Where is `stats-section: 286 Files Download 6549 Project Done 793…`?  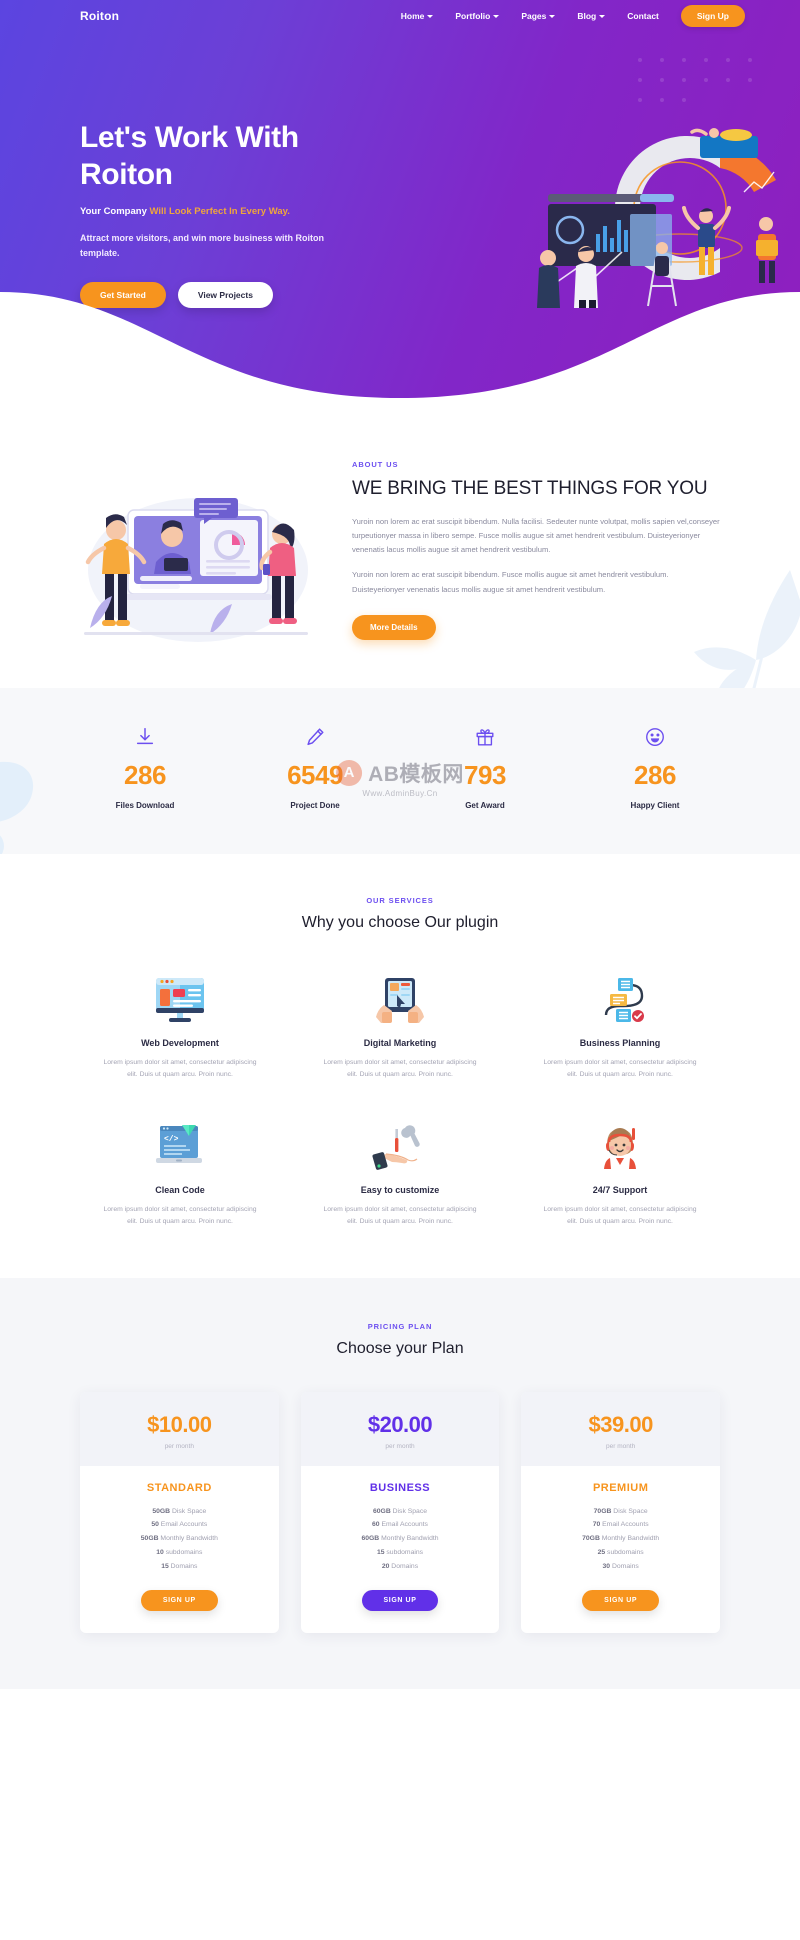
stats-section: 286 Files Download 6549 Project Done 793… is located at coordinates (400, 771).